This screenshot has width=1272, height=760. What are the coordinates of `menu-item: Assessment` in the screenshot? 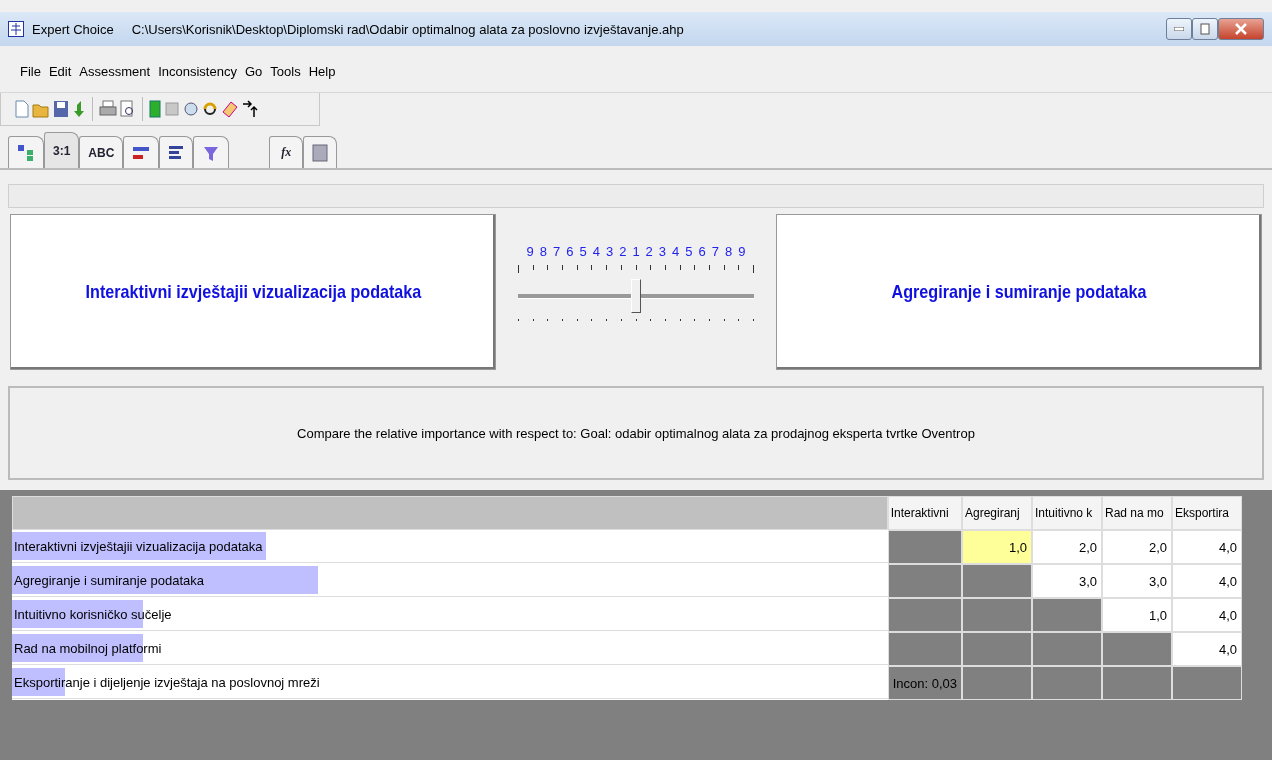 It's located at (115, 71).